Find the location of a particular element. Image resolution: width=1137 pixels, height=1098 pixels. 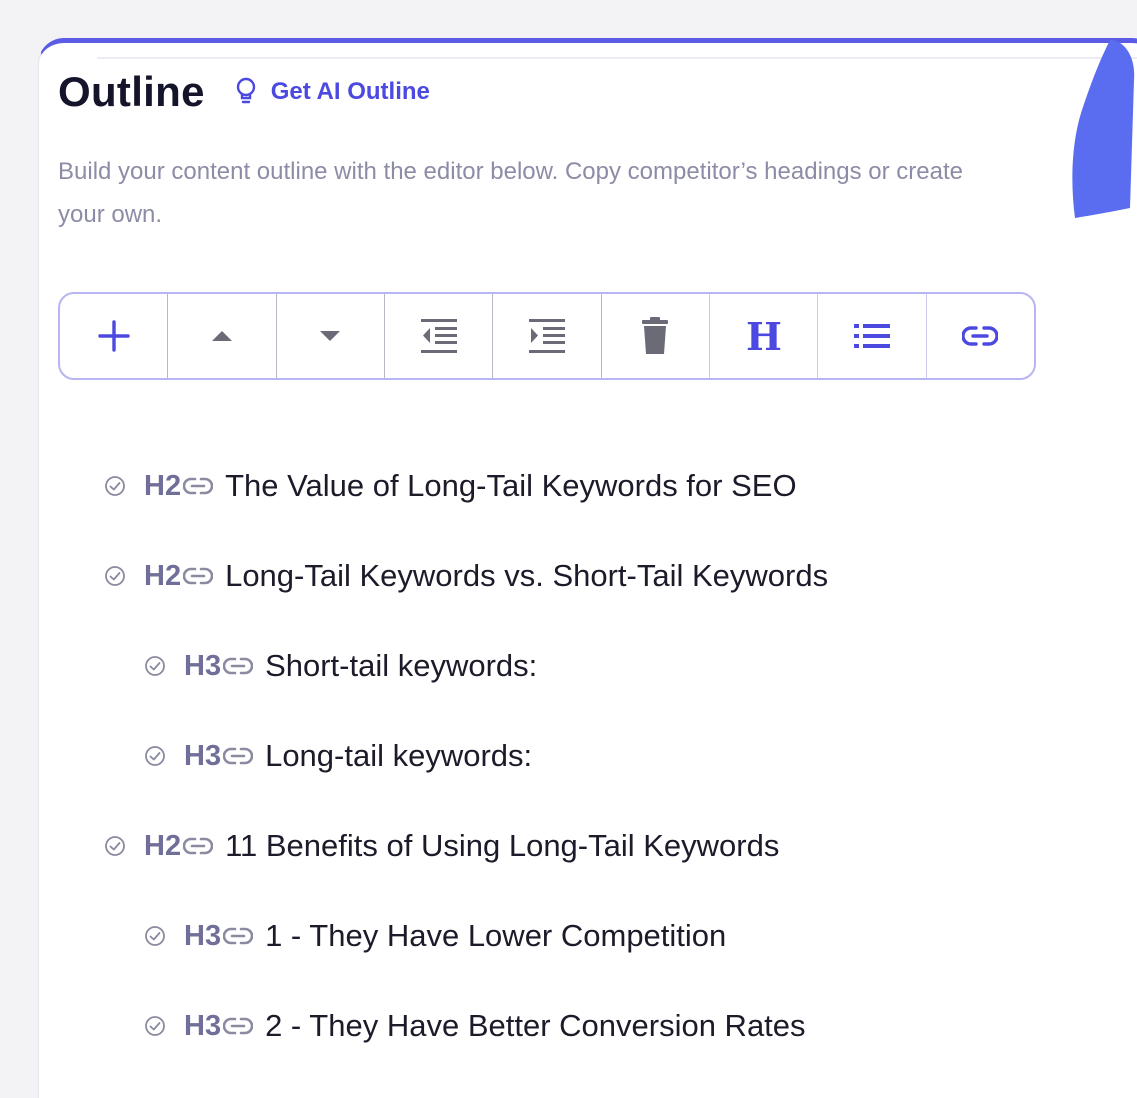

list-item: H3 Short-tail keywords: is located at coordinates (340, 666).